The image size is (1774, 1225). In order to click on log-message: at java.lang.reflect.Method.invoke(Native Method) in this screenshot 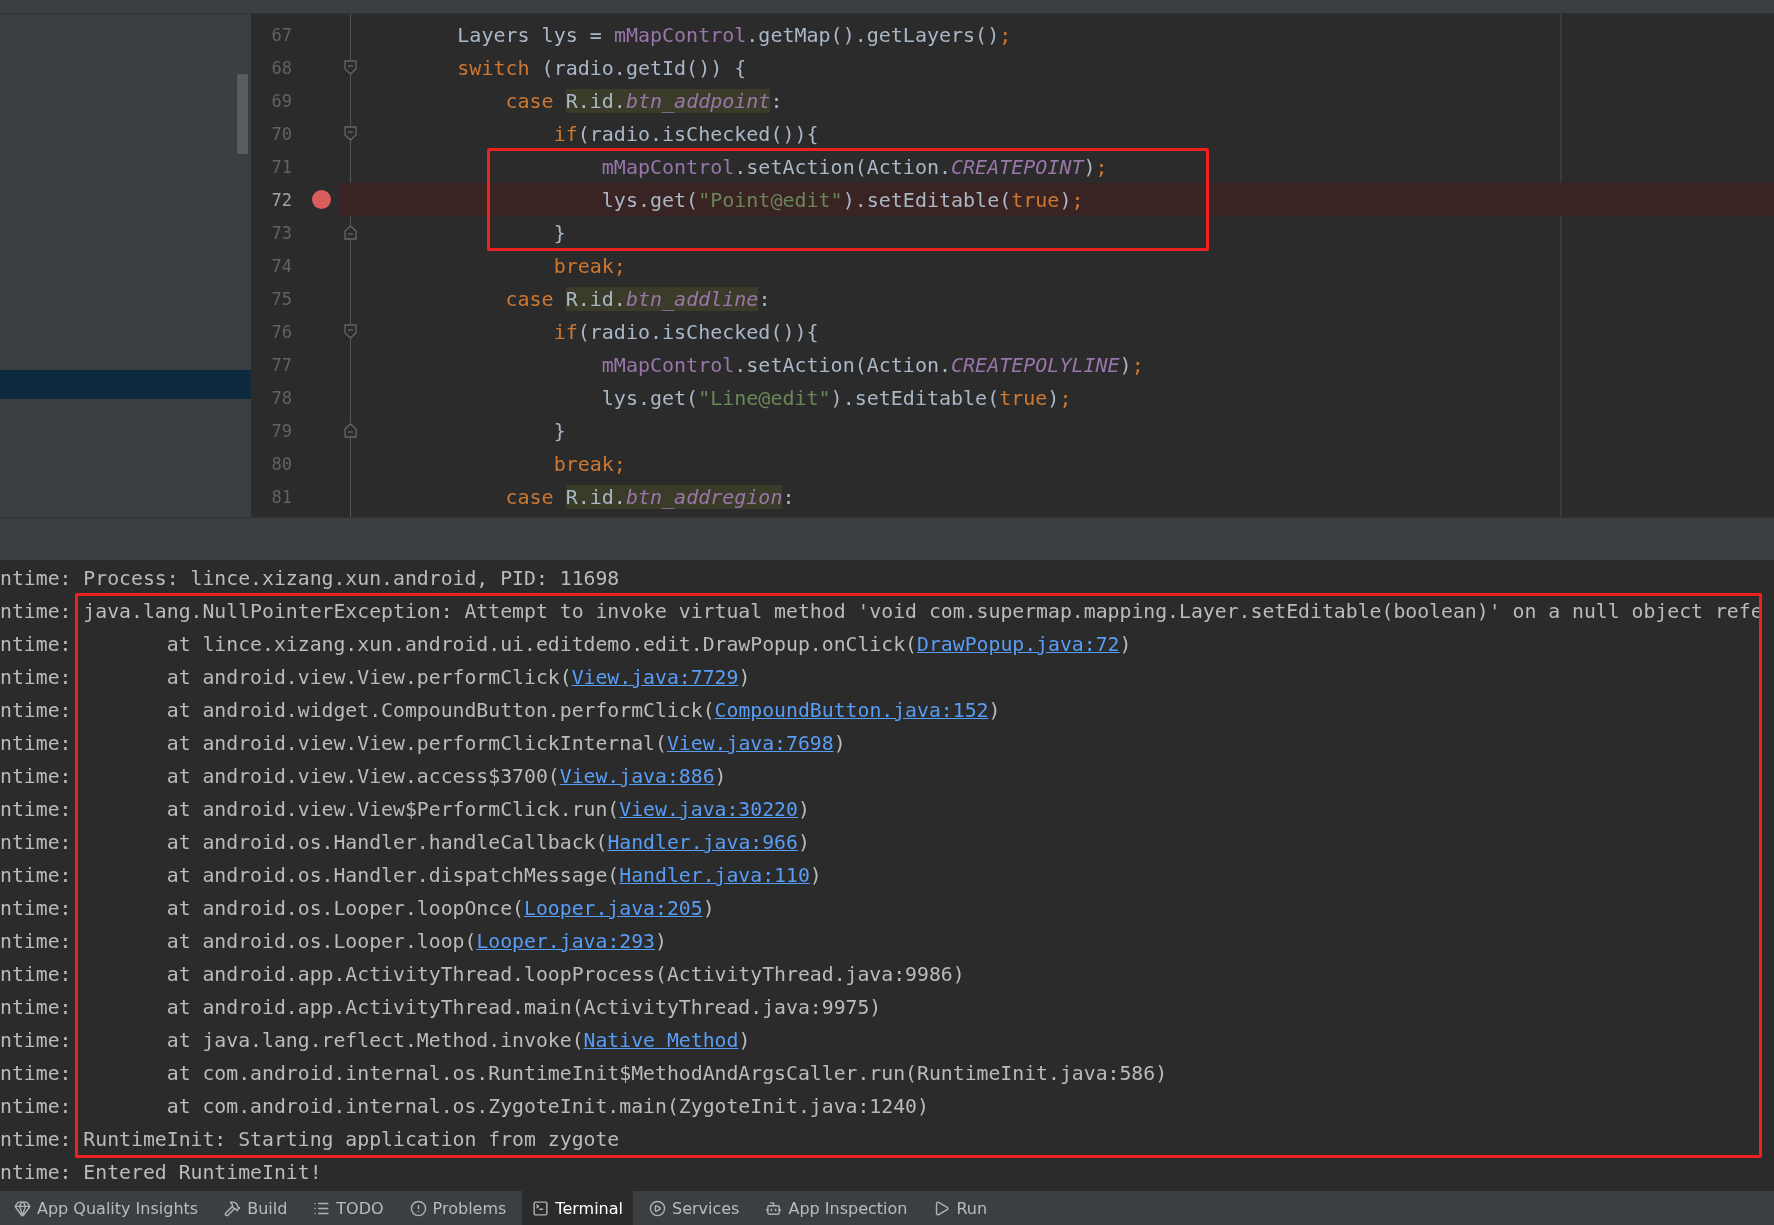, I will do `click(458, 1040)`.